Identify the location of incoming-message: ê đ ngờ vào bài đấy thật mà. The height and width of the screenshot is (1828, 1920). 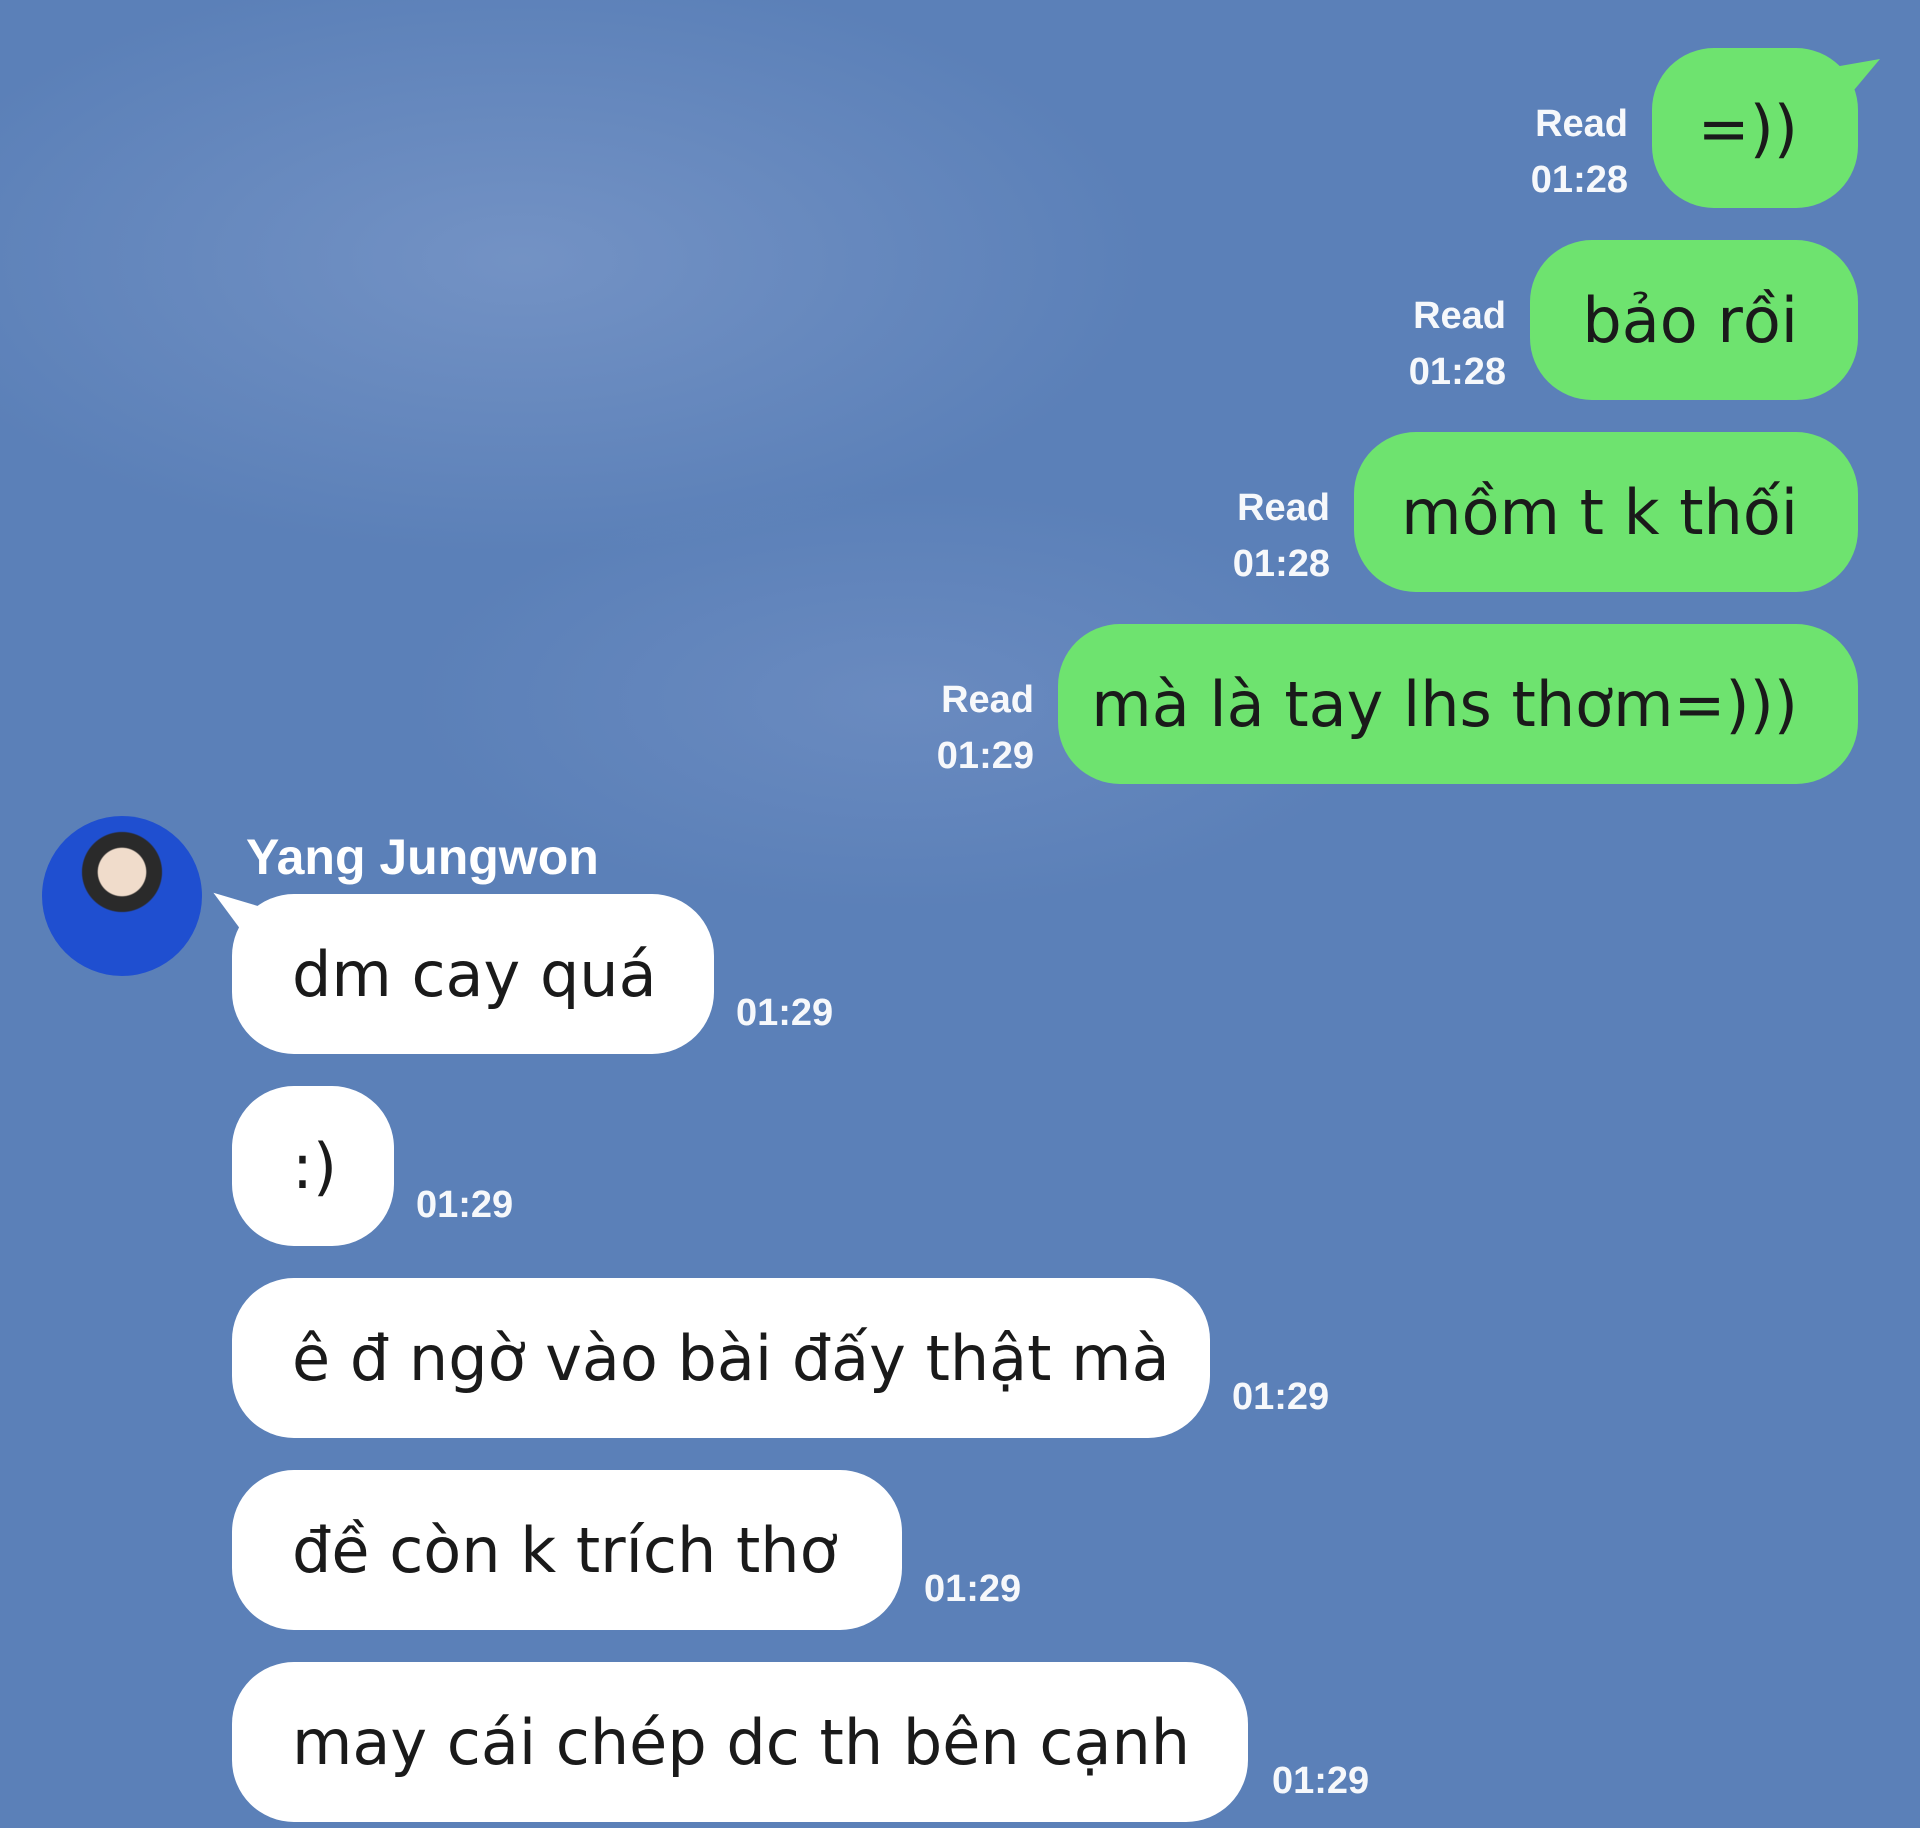
(721, 1358).